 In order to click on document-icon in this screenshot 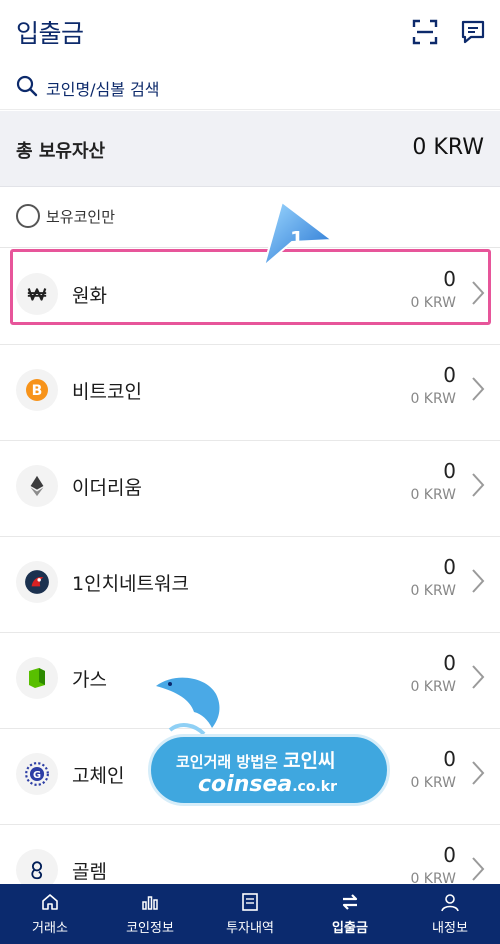, I will do `click(250, 902)`.